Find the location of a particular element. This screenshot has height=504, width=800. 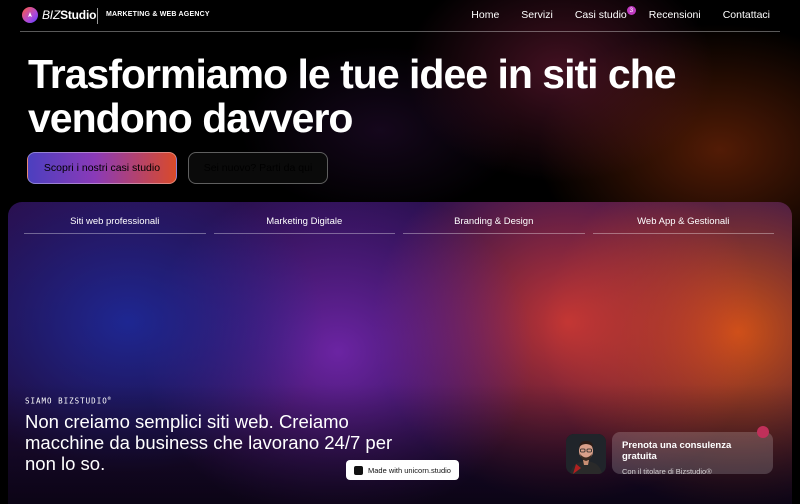

logo-text: BIZStudio is located at coordinates (69, 15).